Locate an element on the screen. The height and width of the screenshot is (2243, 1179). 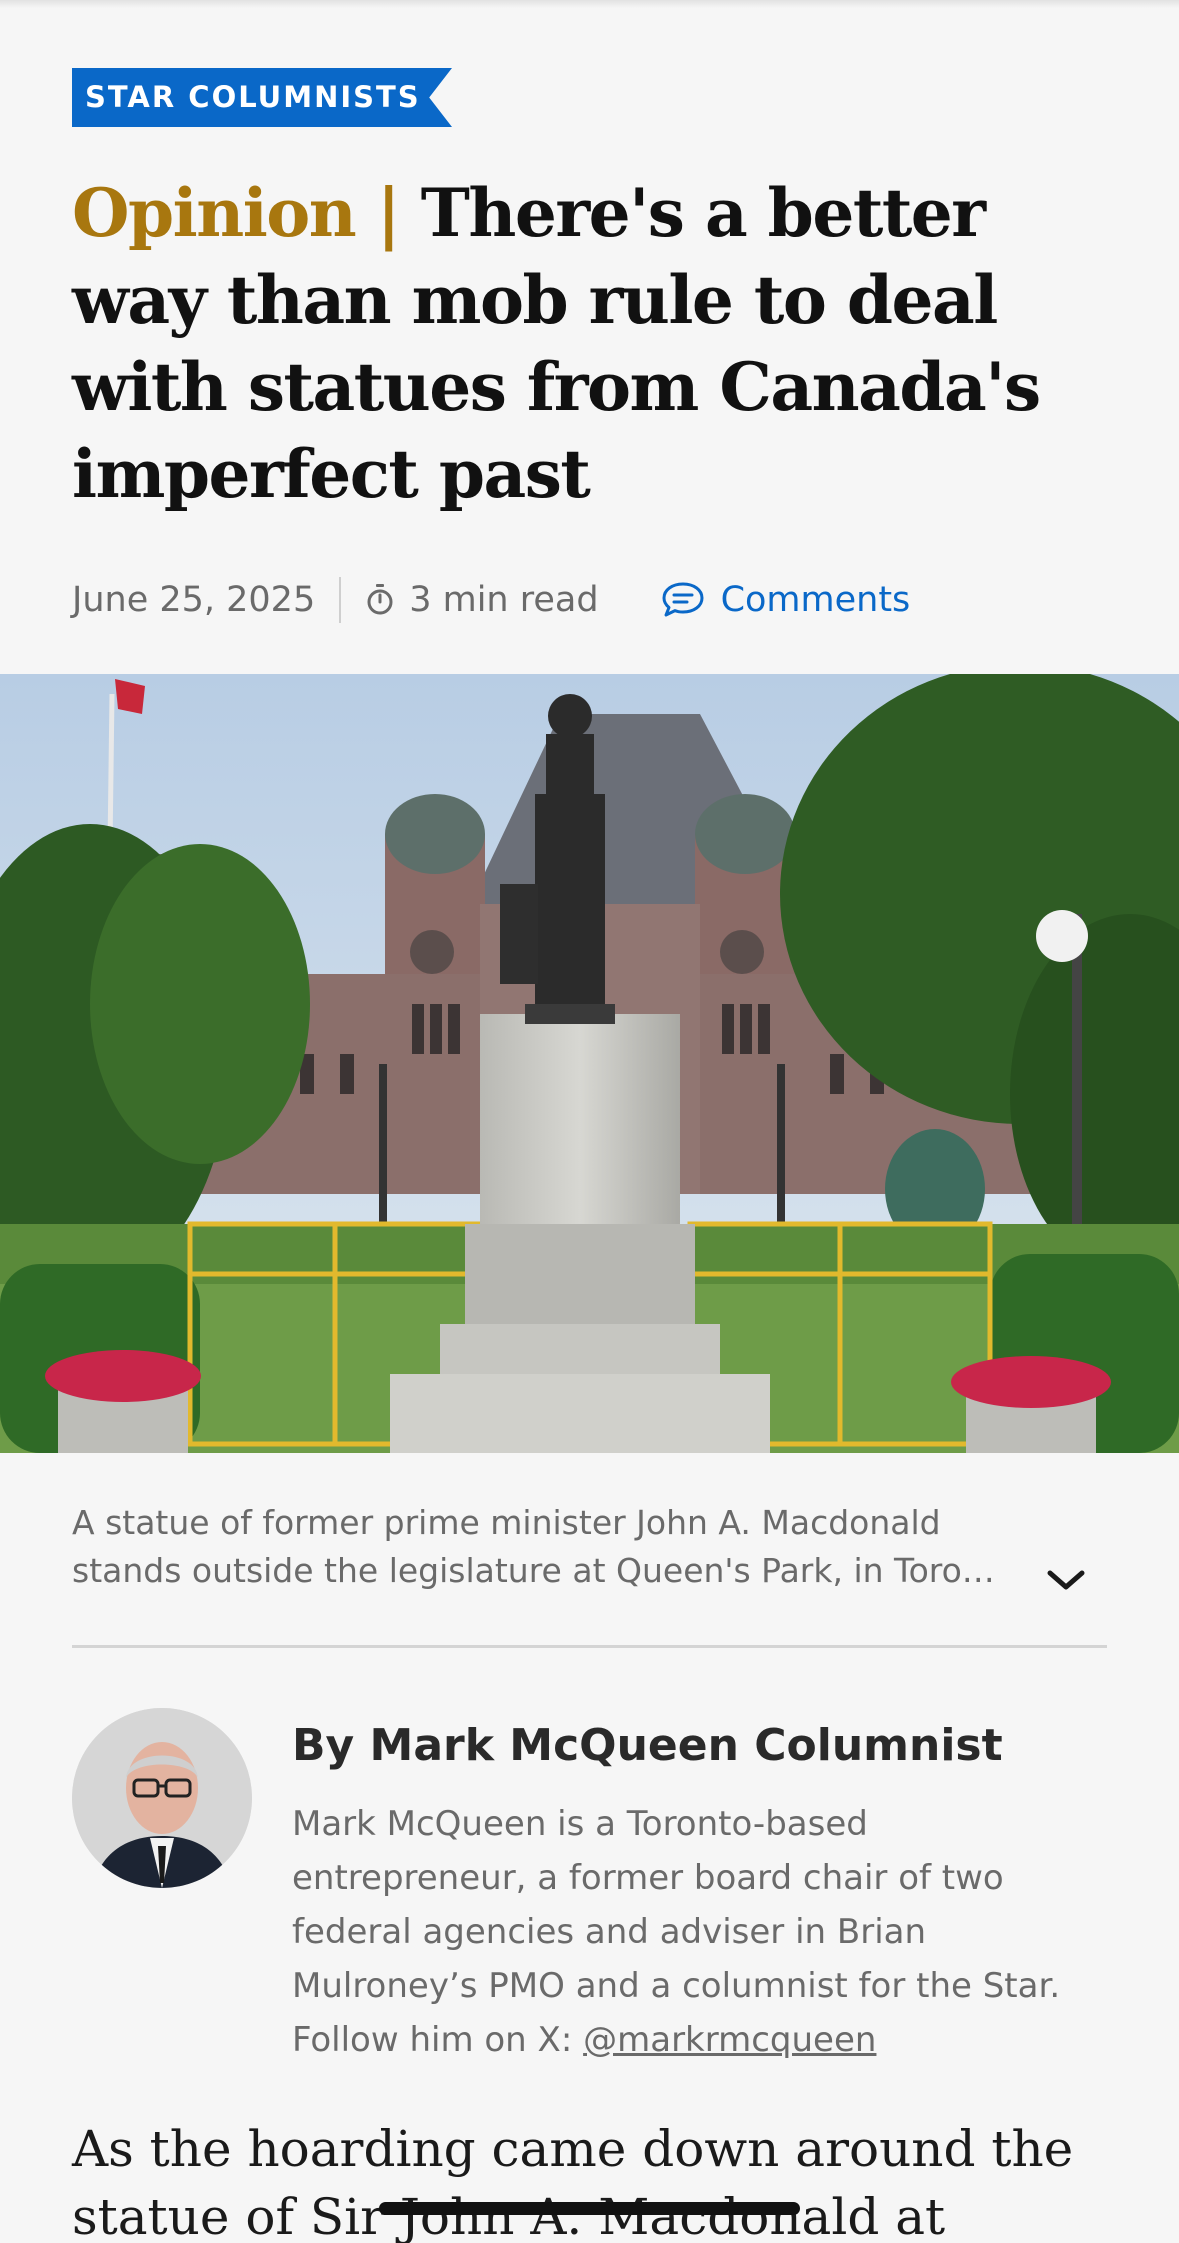
meta-divider is located at coordinates (340, 600).